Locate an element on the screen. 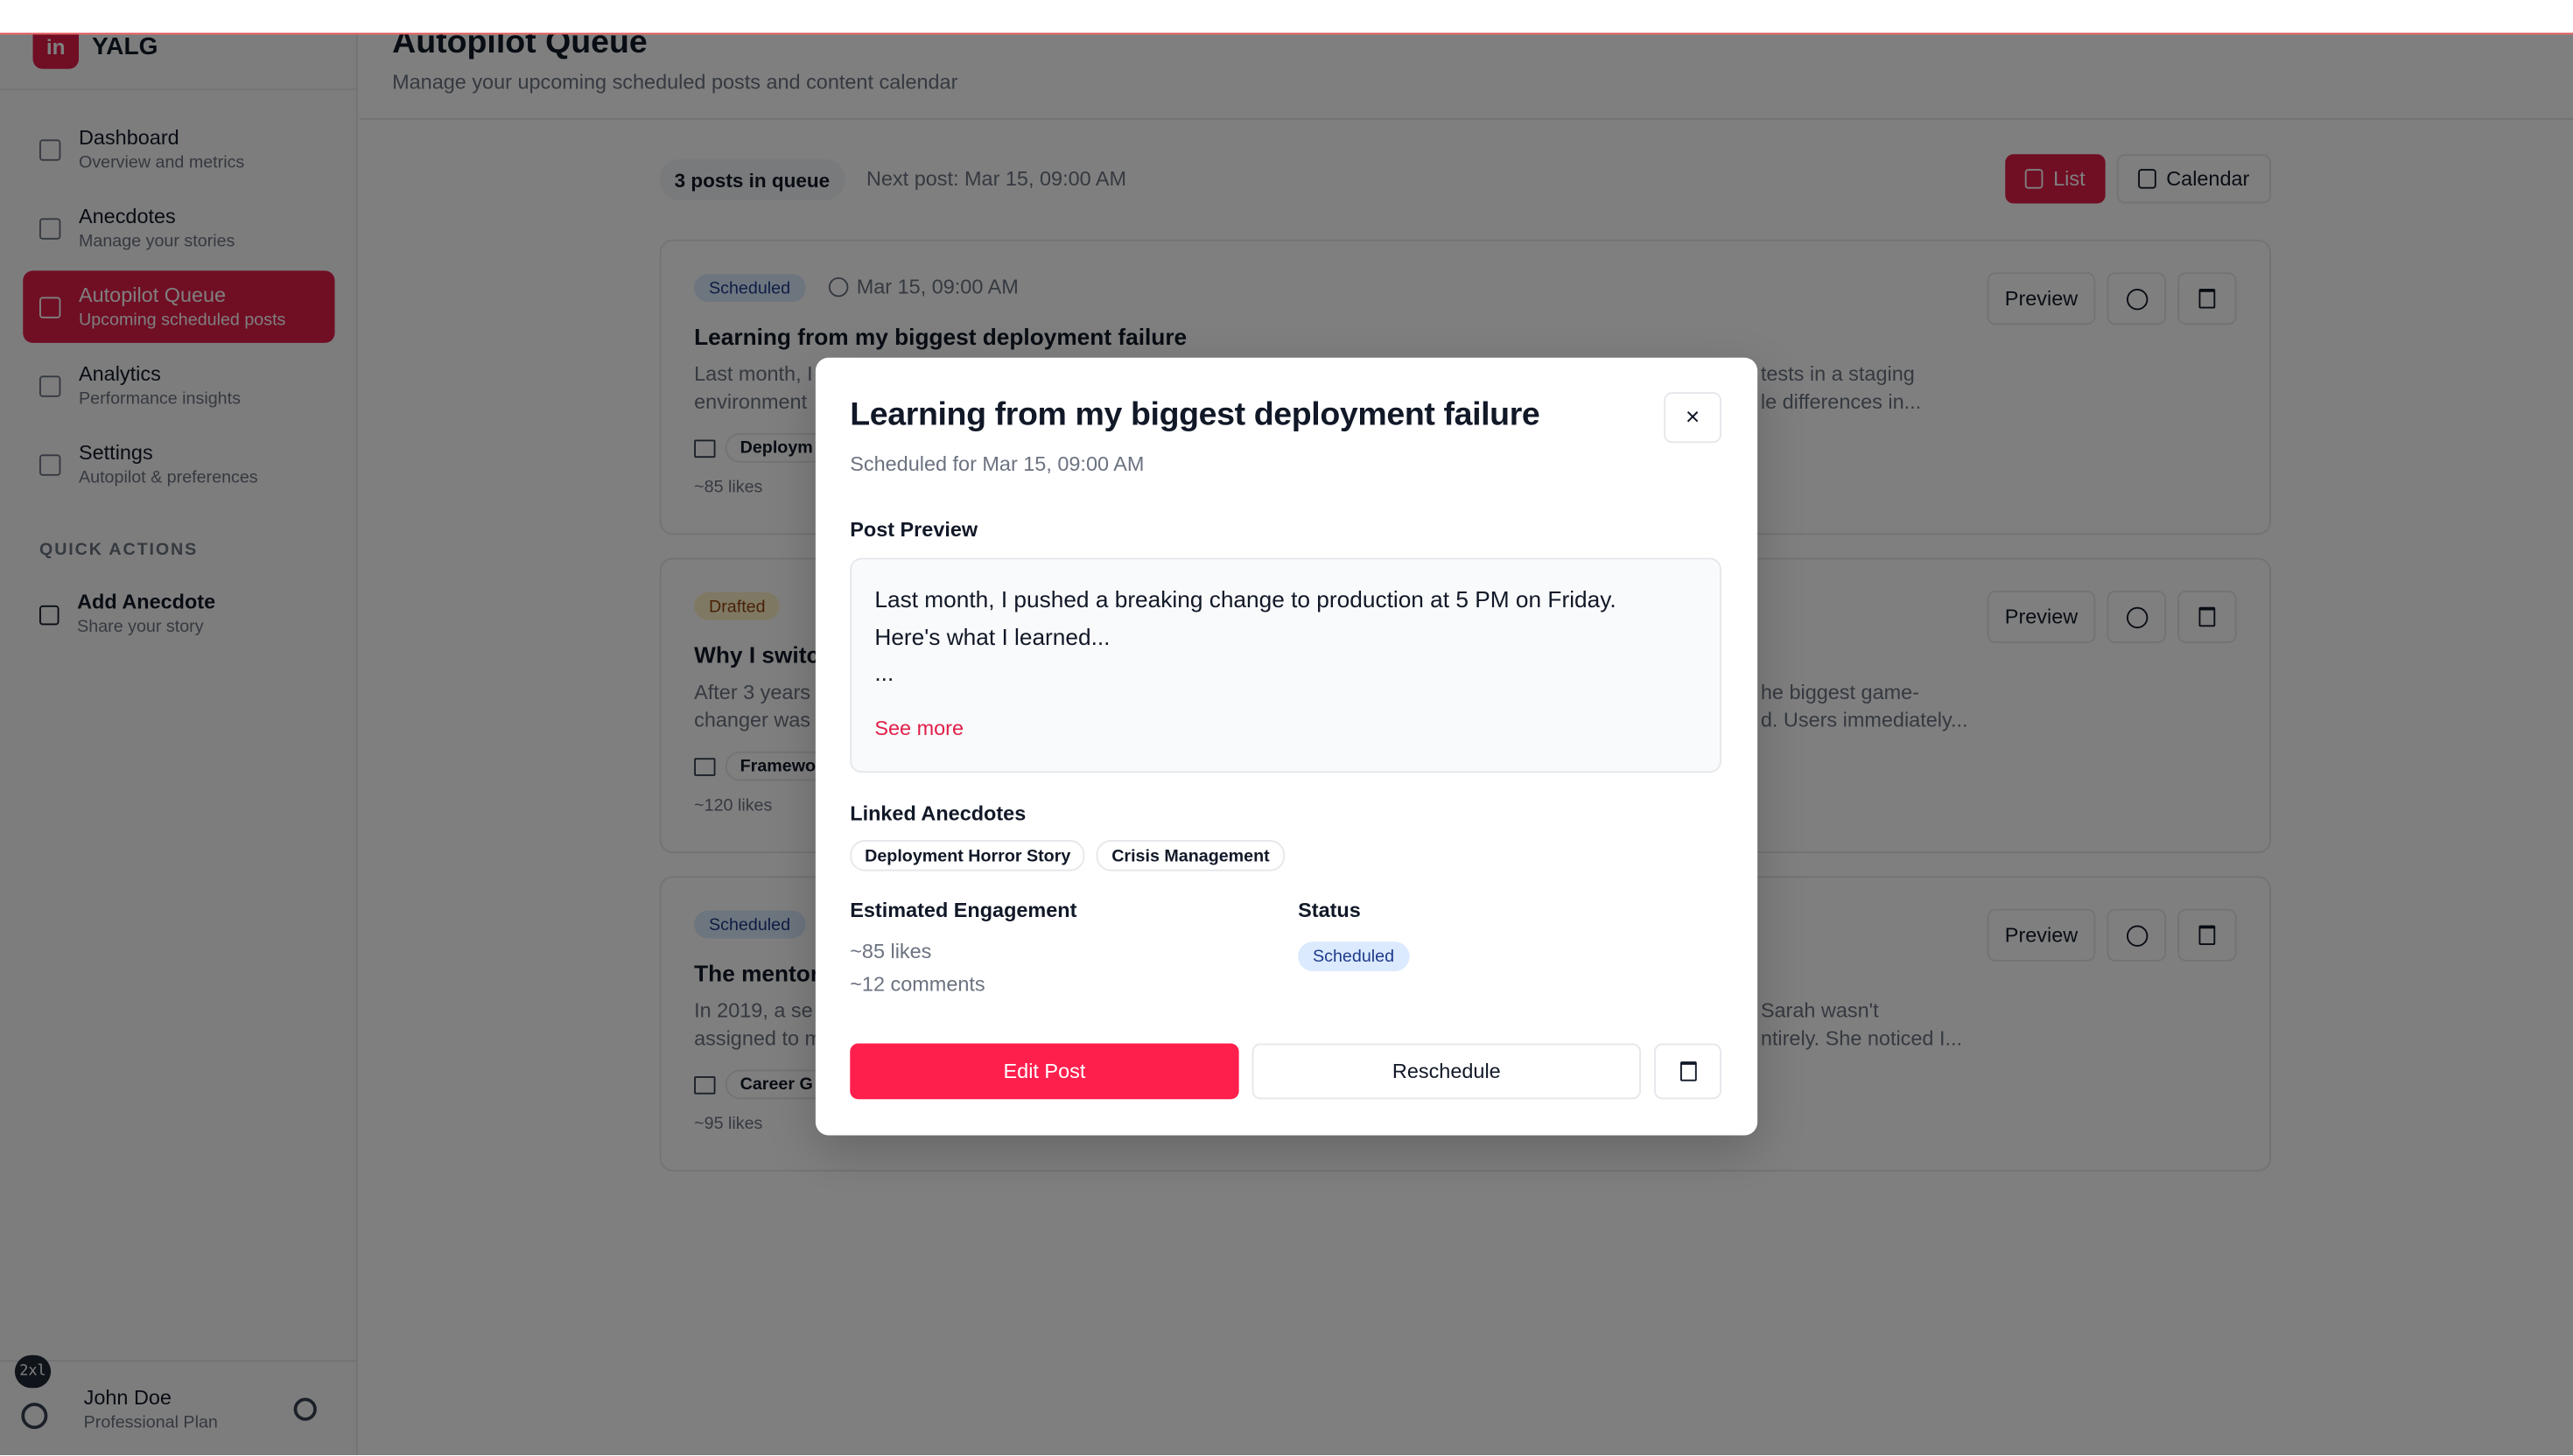 The height and width of the screenshot is (1456, 2573). see-more-link: See more is located at coordinates (919, 728).